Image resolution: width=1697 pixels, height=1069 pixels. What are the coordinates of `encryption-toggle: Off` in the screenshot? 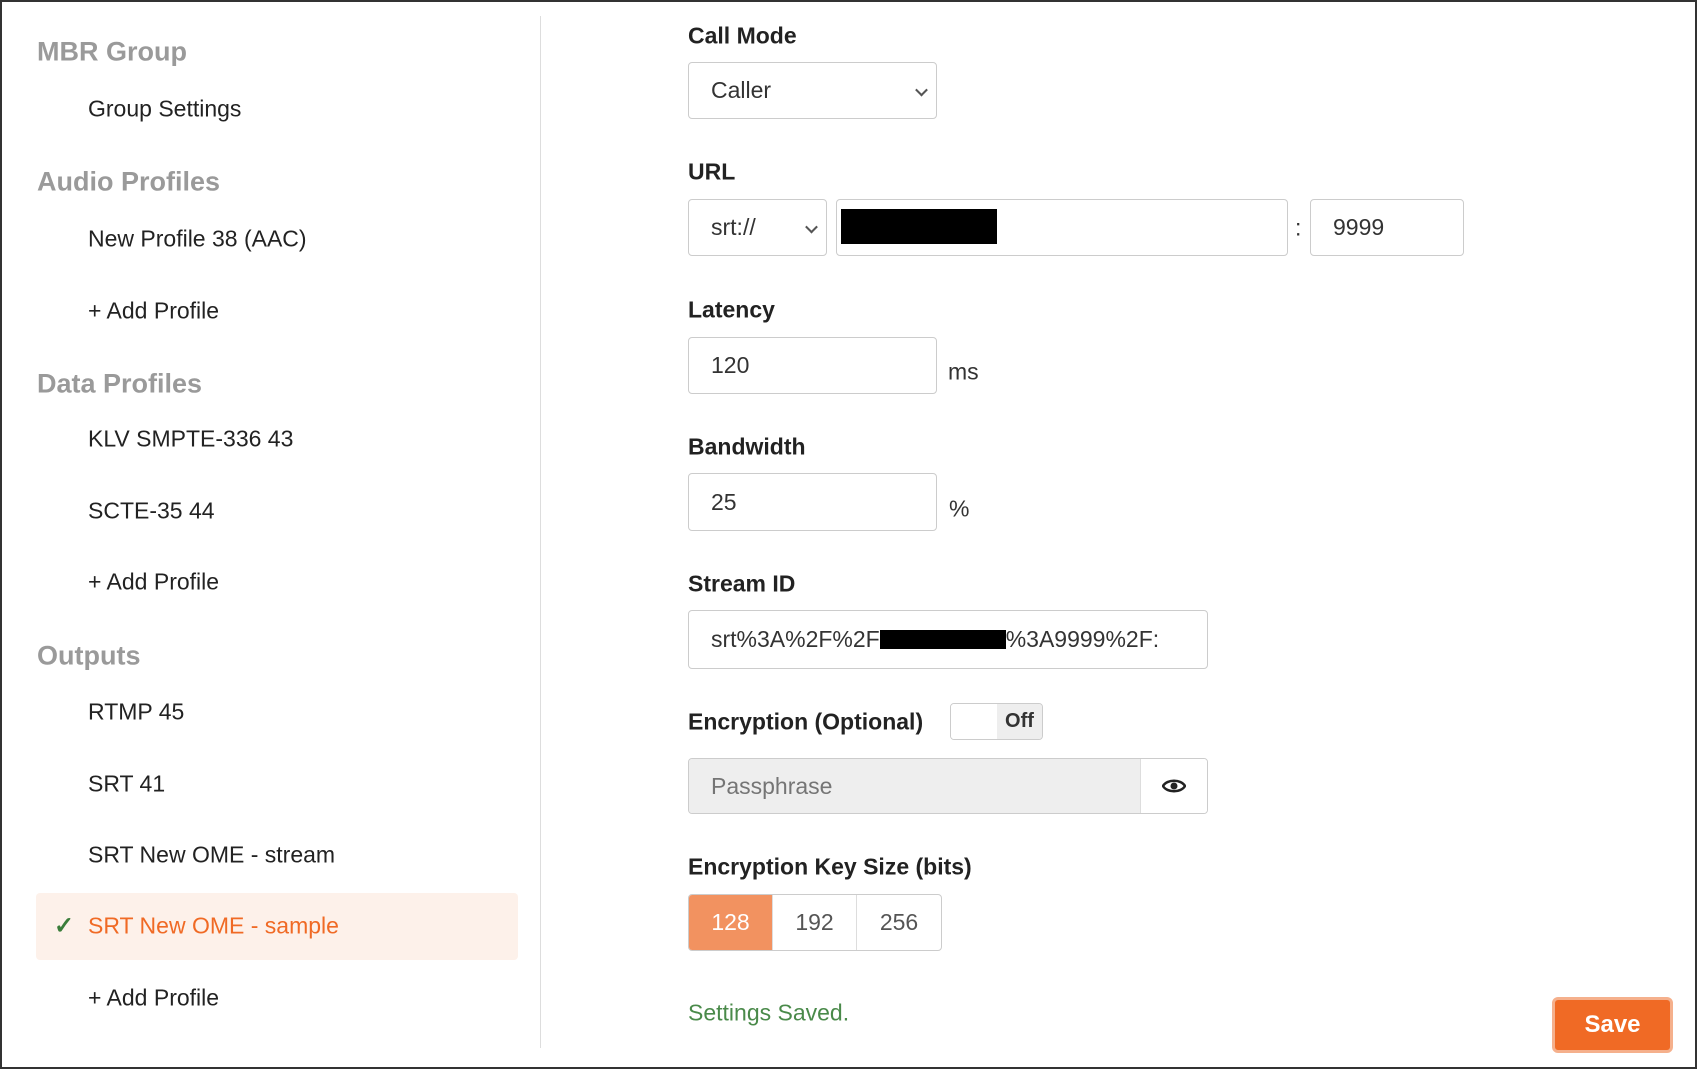 It's located at (996, 721).